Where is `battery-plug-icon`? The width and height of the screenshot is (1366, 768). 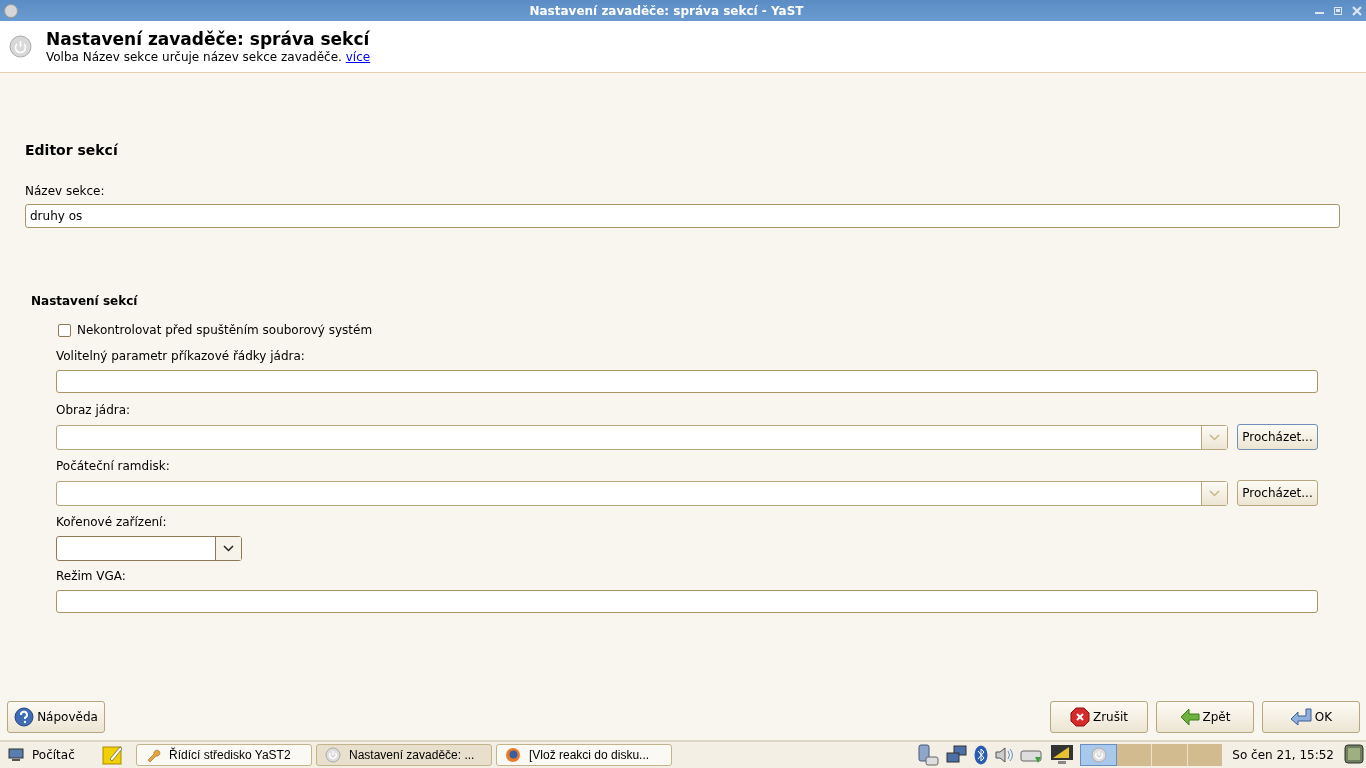
battery-plug-icon is located at coordinates (928, 755).